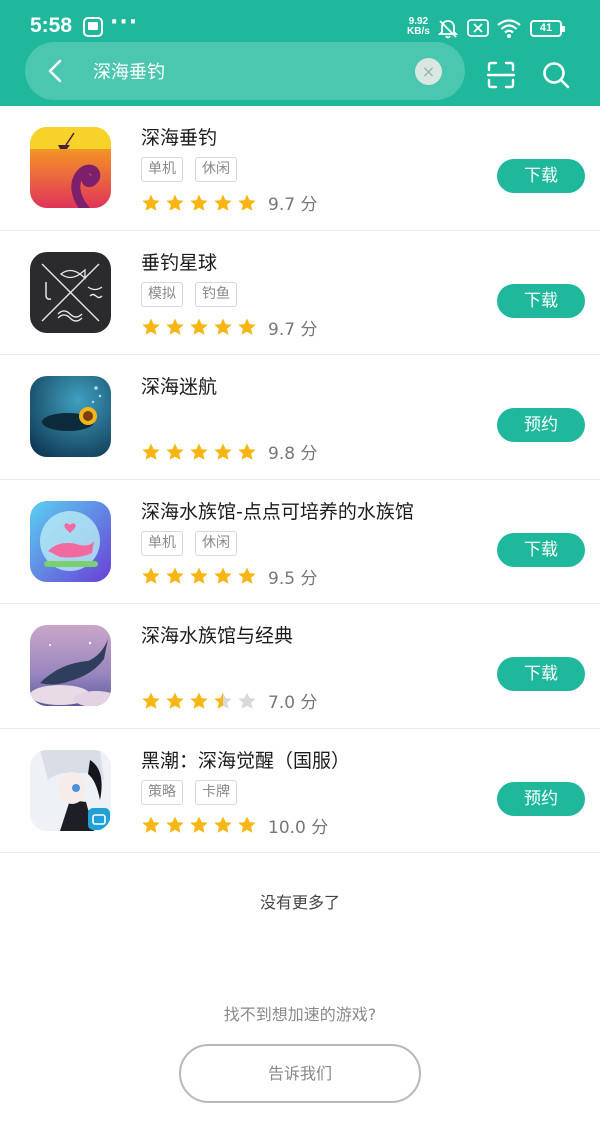 The height and width of the screenshot is (1126, 600). Describe the element at coordinates (179, 262) in the screenshot. I see `game-name: 垂钓星球` at that location.